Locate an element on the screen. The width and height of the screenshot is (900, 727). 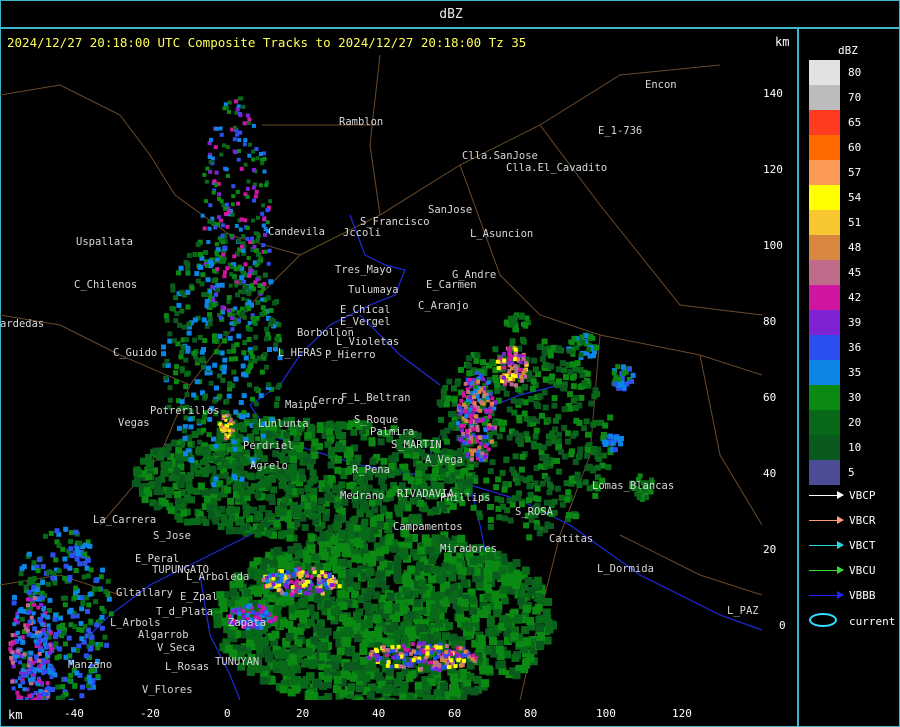
legend-swatch-label: 10 is located at coordinates (855, 447).